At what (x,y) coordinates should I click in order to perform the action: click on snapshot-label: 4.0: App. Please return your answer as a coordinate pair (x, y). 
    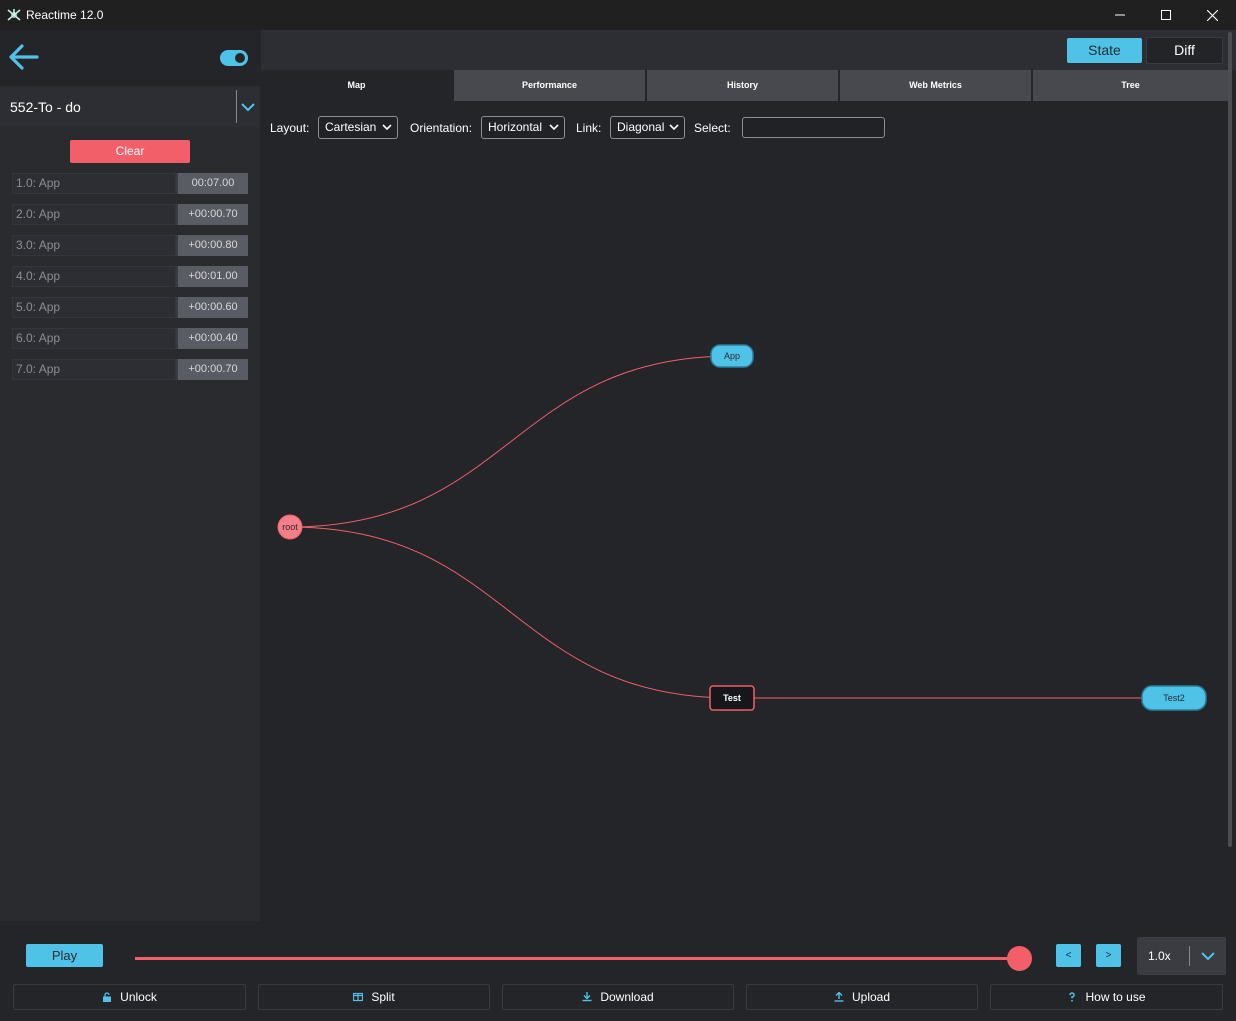
    Looking at the image, I should click on (94, 276).